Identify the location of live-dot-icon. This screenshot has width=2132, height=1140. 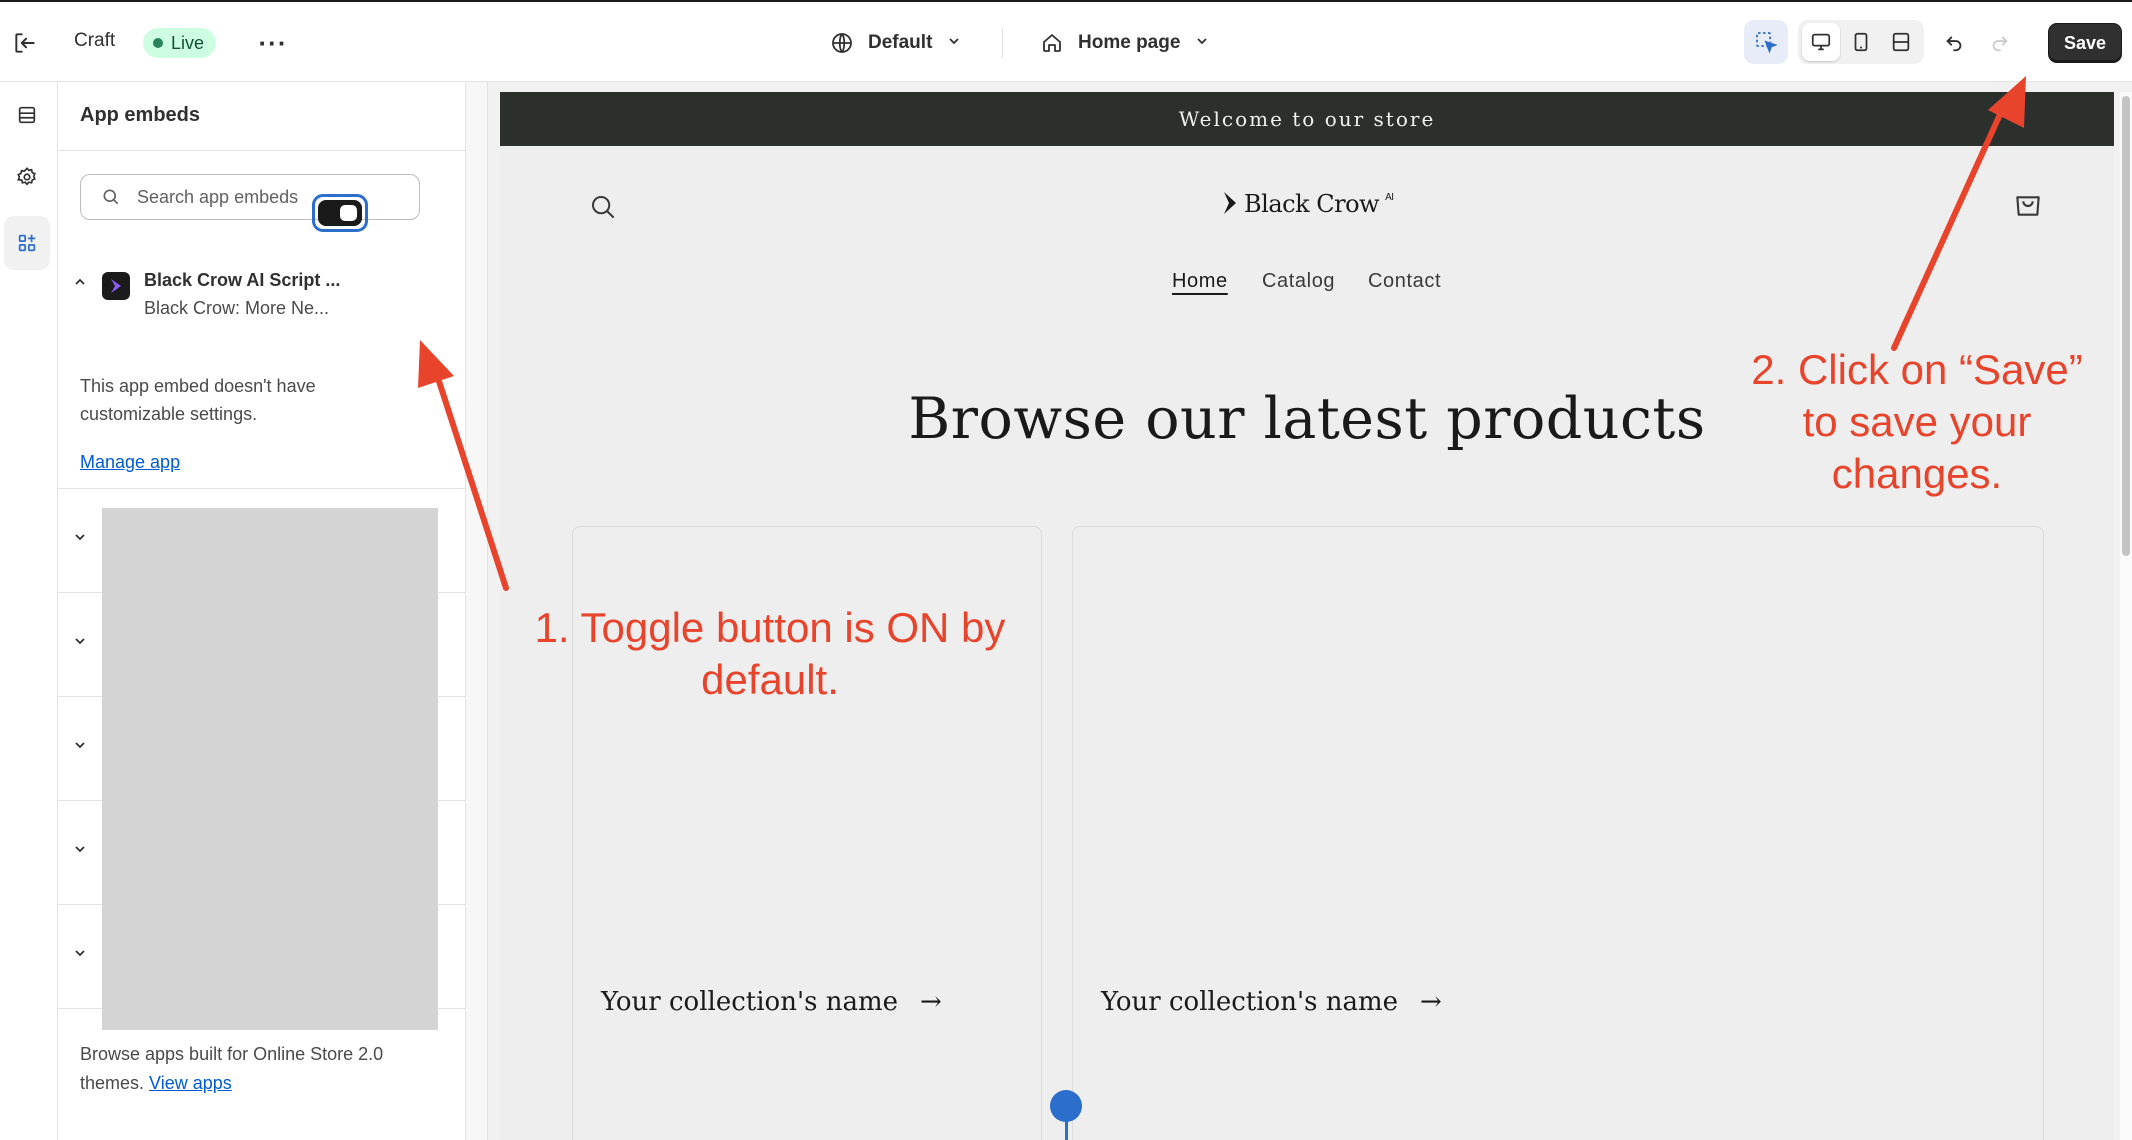
(158, 43).